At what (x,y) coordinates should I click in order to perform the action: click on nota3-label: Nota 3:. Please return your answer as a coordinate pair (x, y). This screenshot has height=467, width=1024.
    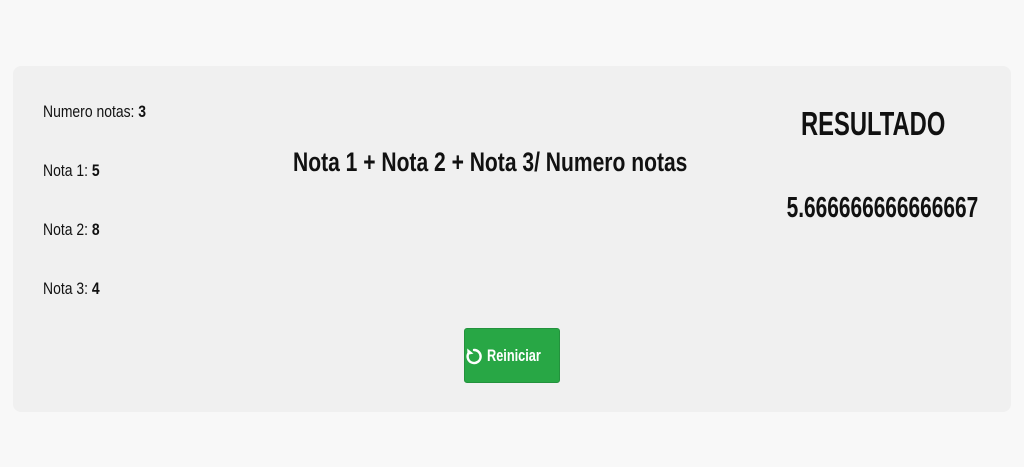
    Looking at the image, I should click on (65, 288).